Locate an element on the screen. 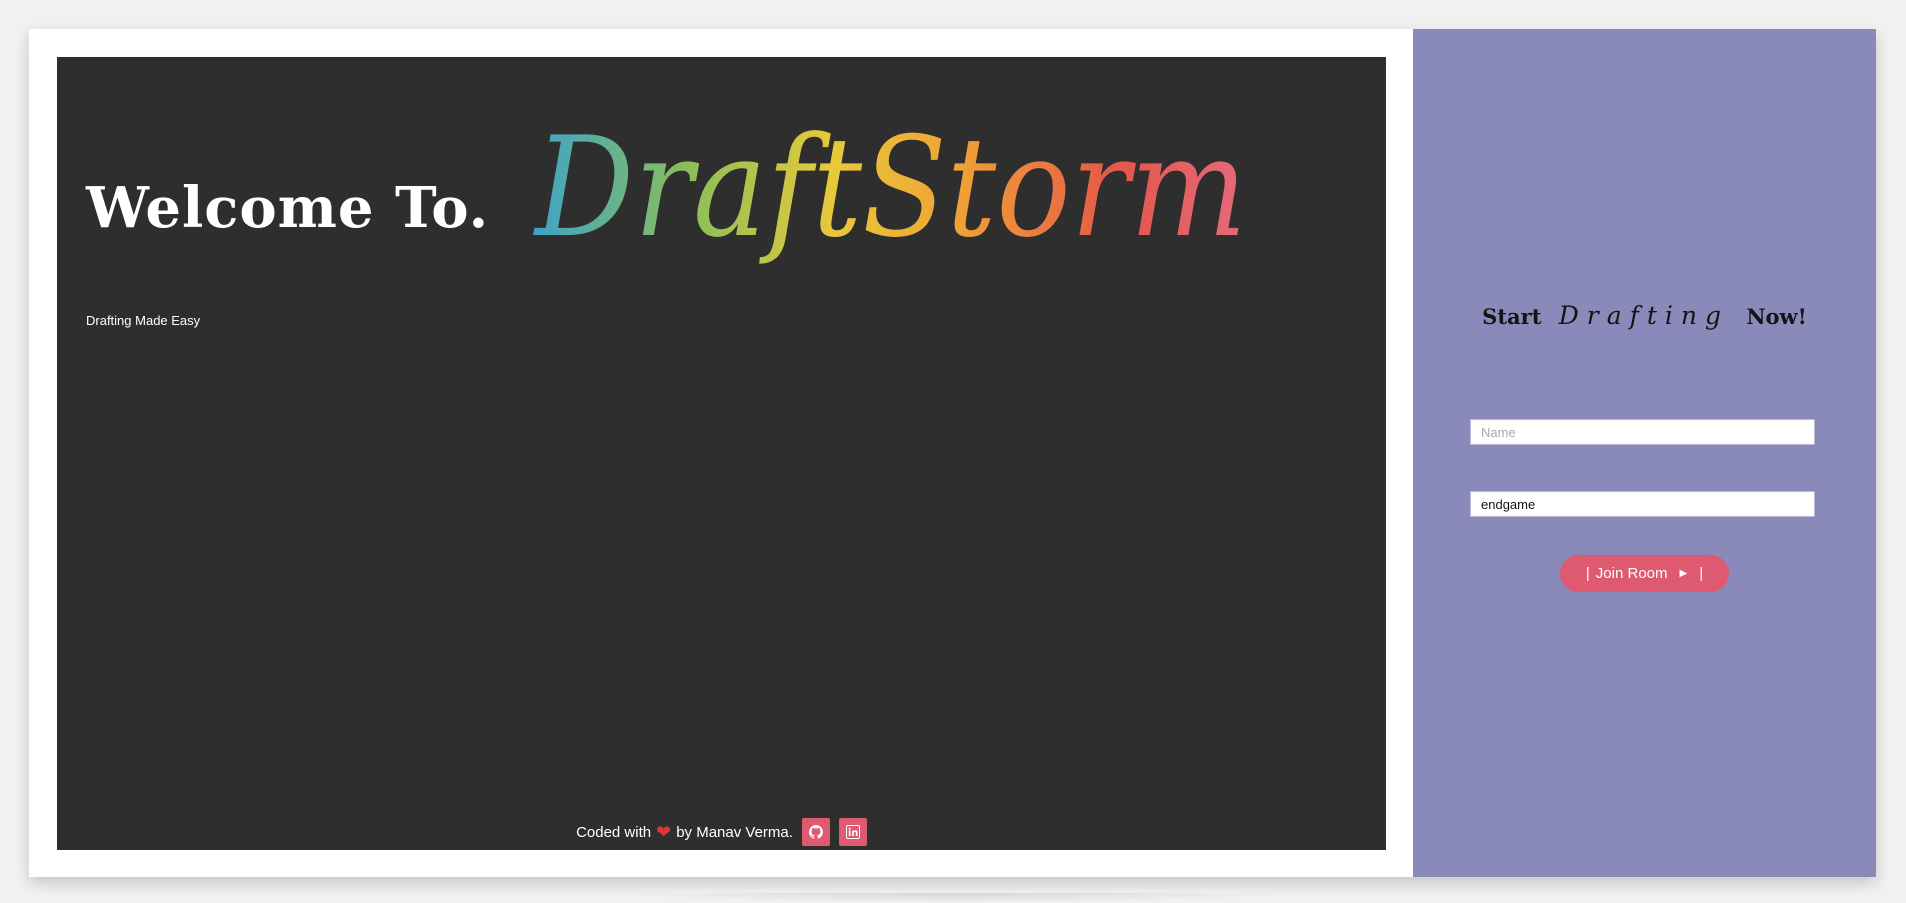  join-prefix: | is located at coordinates (1587, 573).